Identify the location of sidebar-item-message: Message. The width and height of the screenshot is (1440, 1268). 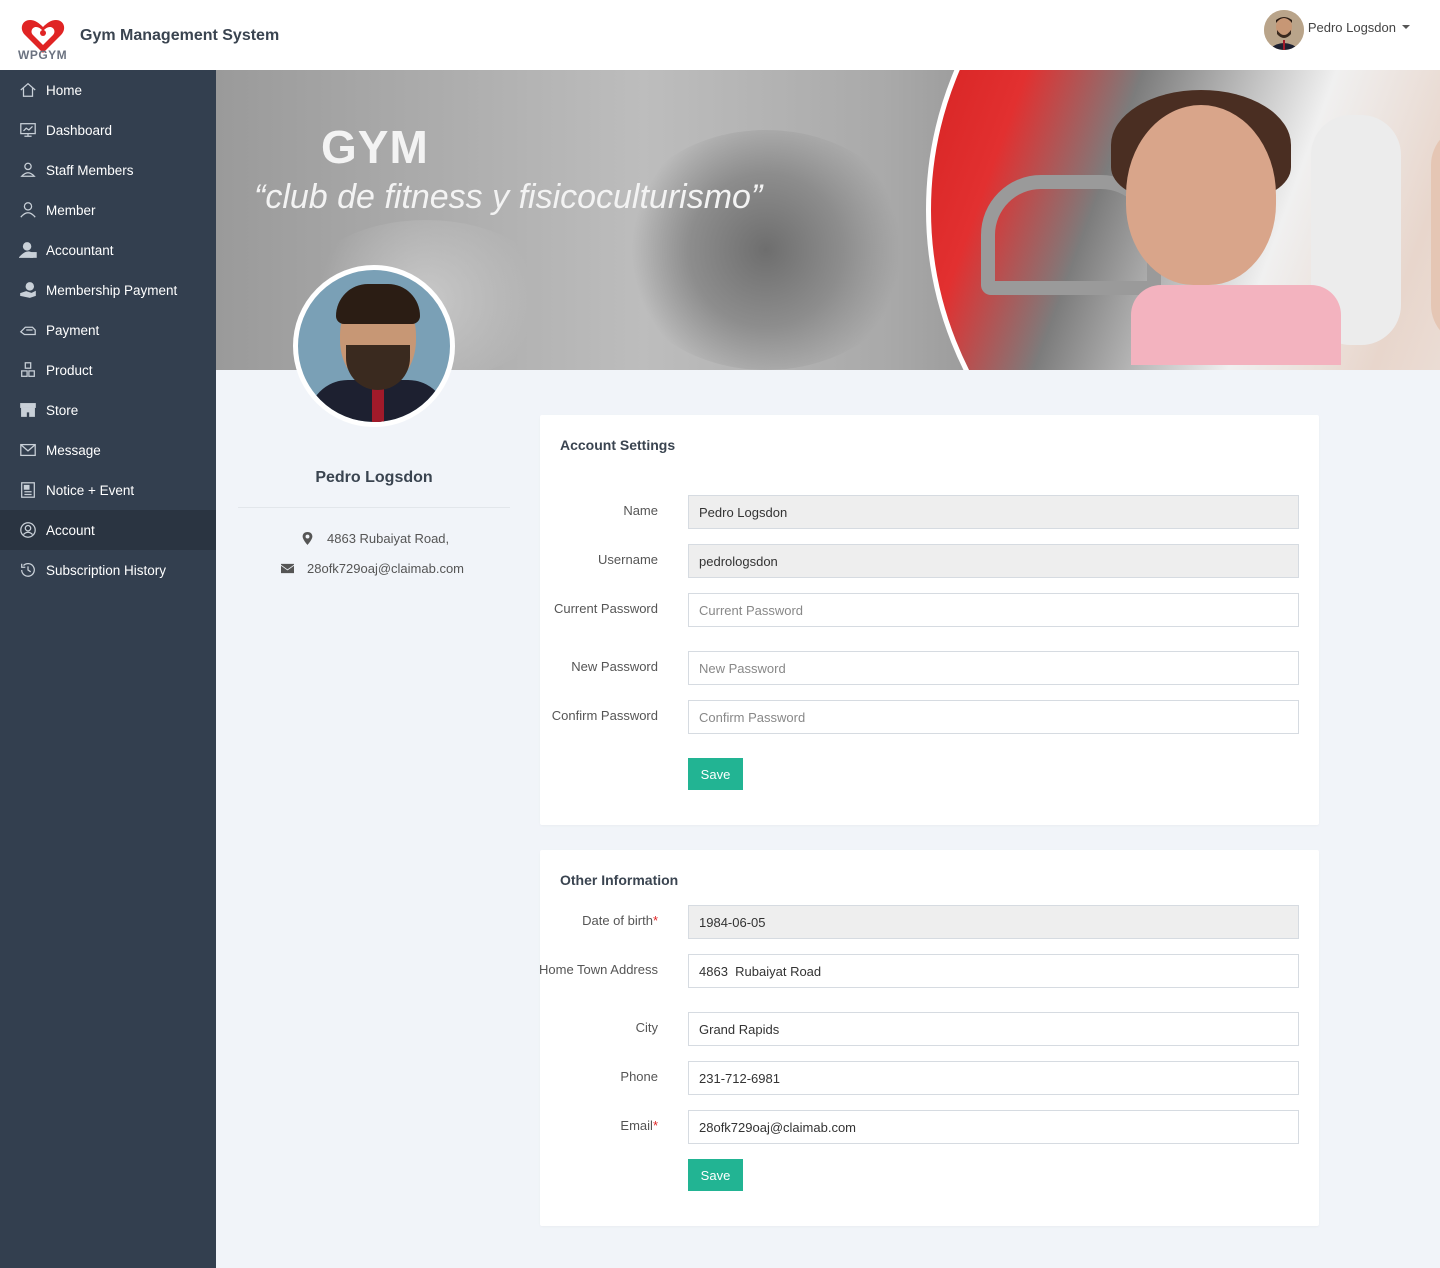
(108, 450).